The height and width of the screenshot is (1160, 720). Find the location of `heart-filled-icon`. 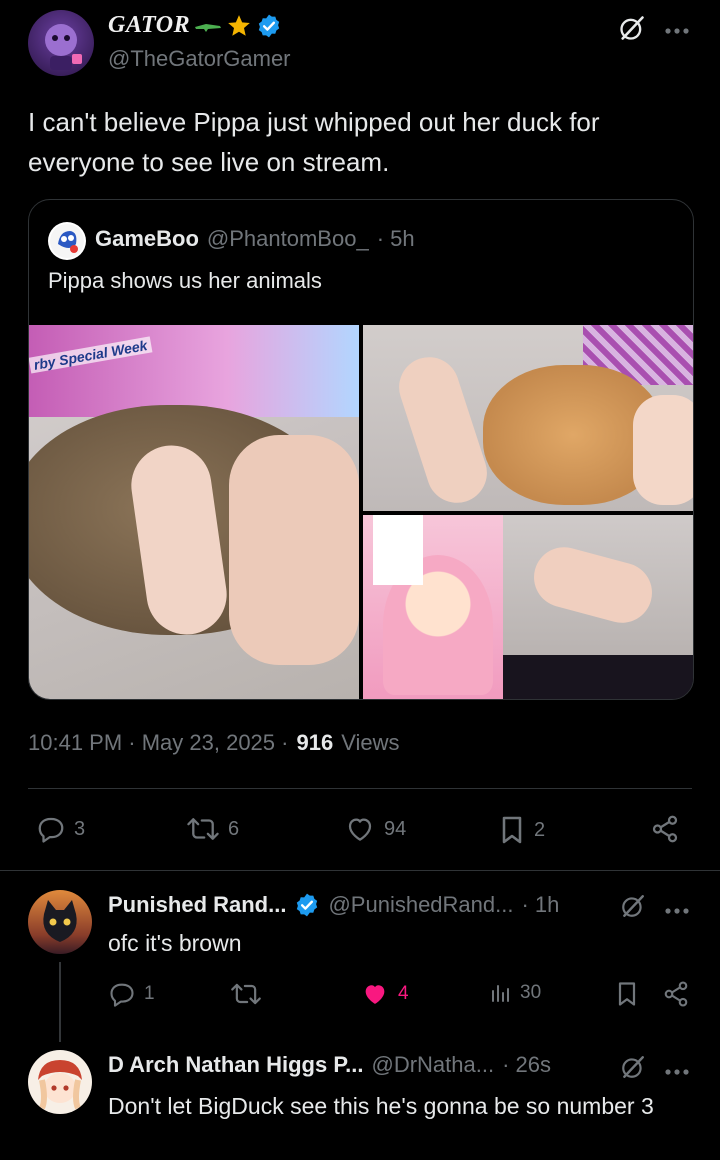

heart-filled-icon is located at coordinates (375, 994).